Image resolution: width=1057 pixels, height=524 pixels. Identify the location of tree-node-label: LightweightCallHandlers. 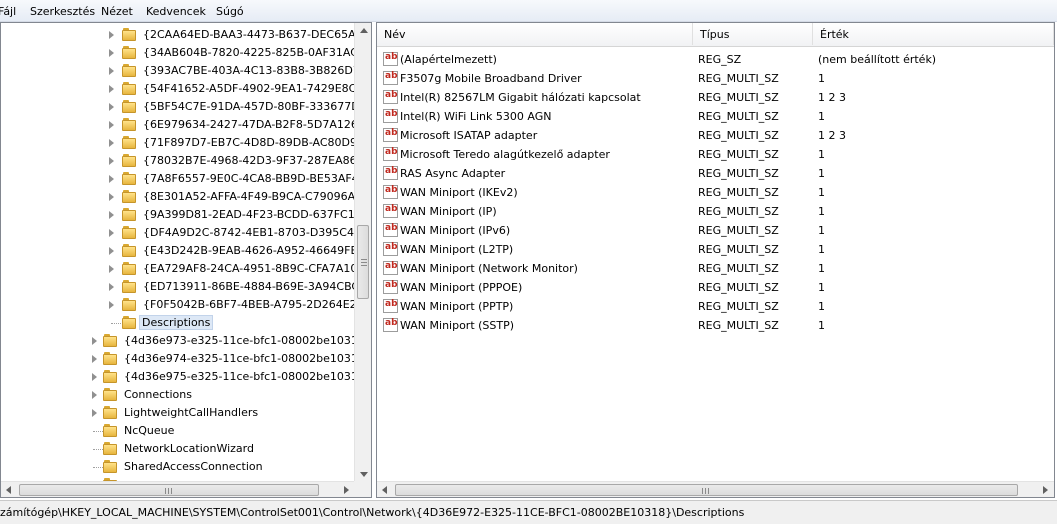
(191, 412).